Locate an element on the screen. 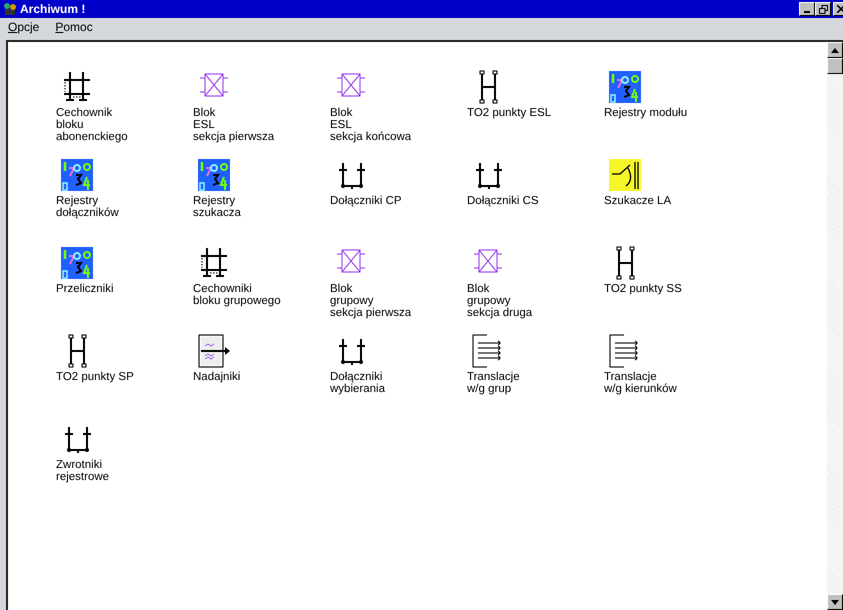 Image resolution: width=843 pixels, height=610 pixels. item-label: Nadajniki is located at coordinates (216, 377).